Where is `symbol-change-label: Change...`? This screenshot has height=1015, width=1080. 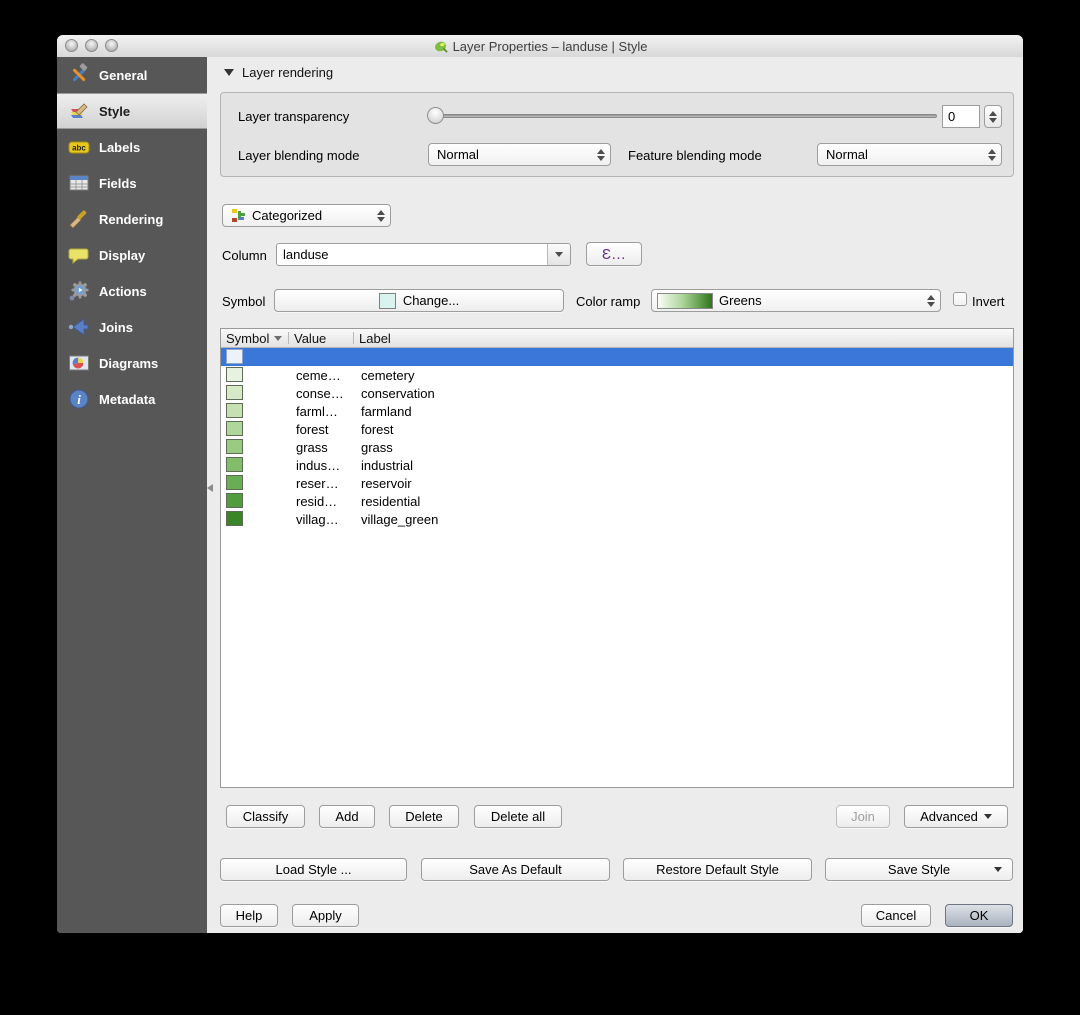
symbol-change-label: Change... is located at coordinates (431, 300).